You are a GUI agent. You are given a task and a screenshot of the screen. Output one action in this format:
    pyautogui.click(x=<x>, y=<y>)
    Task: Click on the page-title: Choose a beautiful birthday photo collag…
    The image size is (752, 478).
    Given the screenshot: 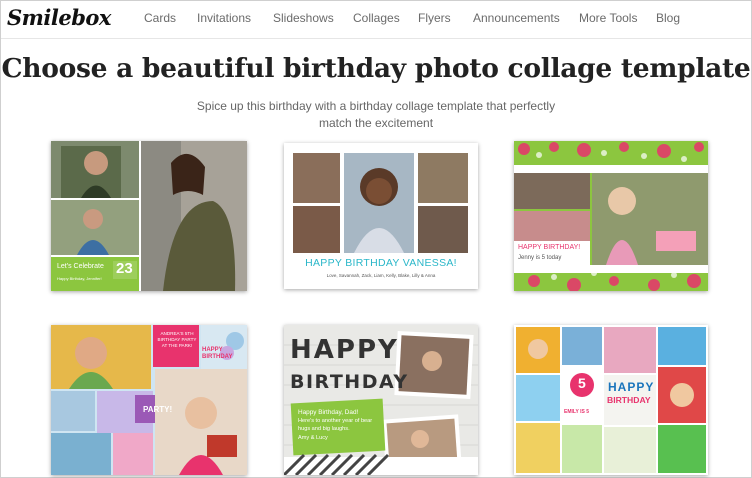 What is the action you would take?
    pyautogui.click(x=376, y=68)
    